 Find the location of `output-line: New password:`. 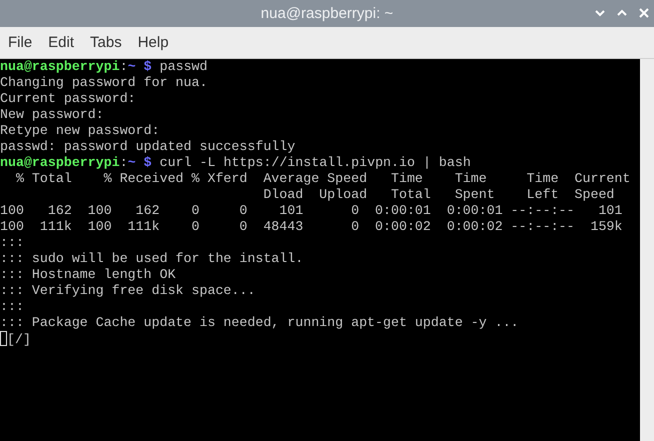

output-line: New password: is located at coordinates (52, 114).